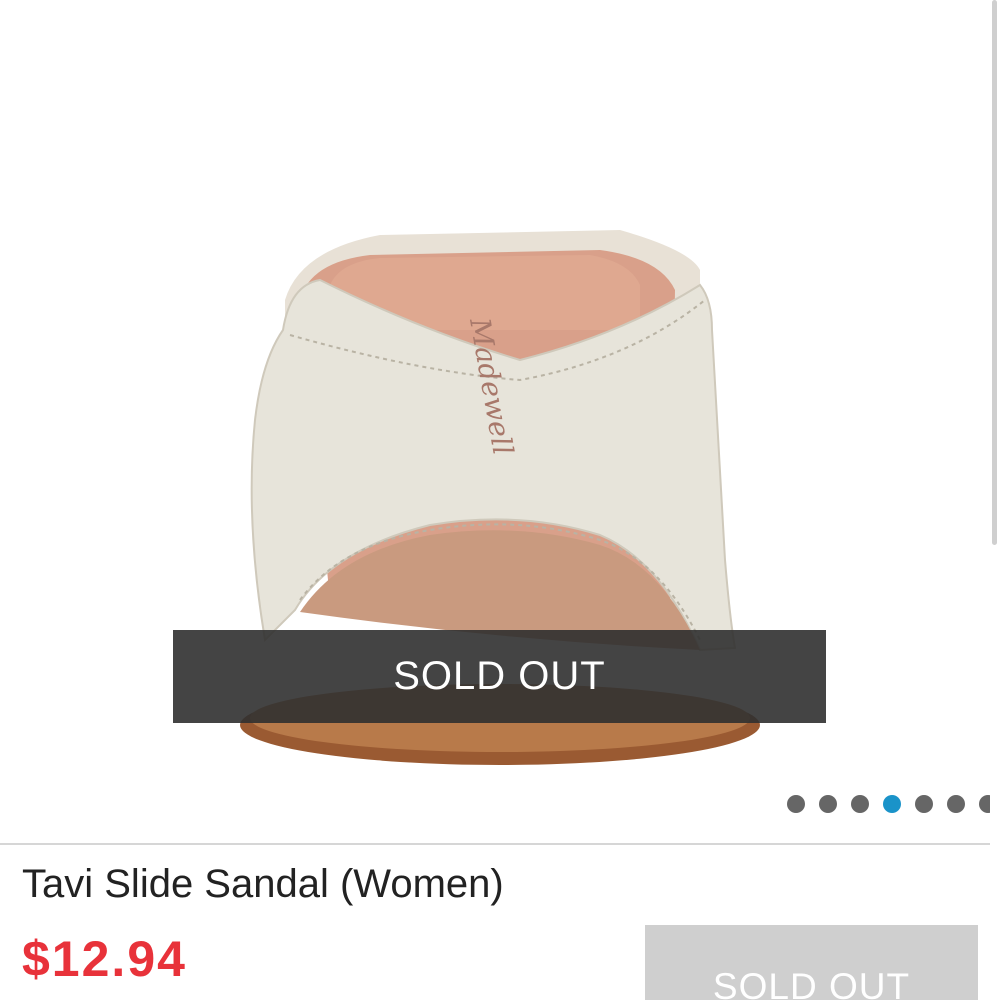 The image size is (1000, 1000). I want to click on sold-out-banner-label: SOLD OUT, so click(499, 676).